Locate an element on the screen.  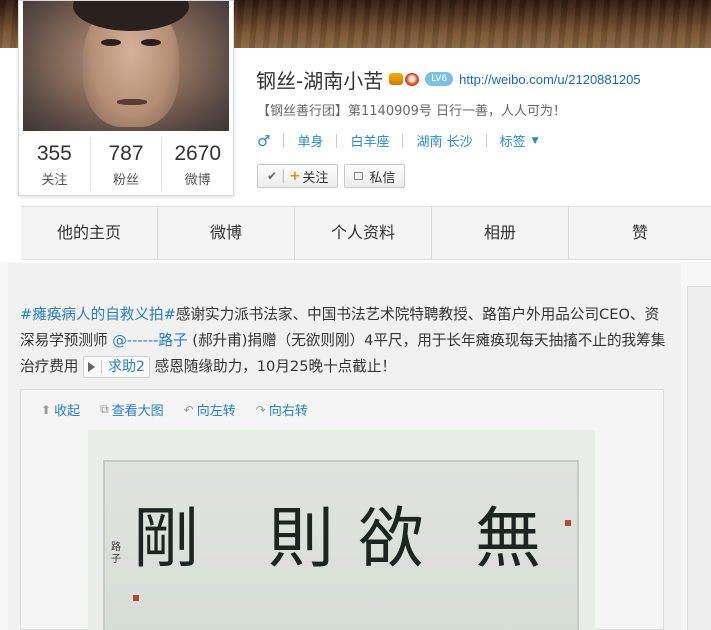
count-label: 粉丝 is located at coordinates (126, 180).